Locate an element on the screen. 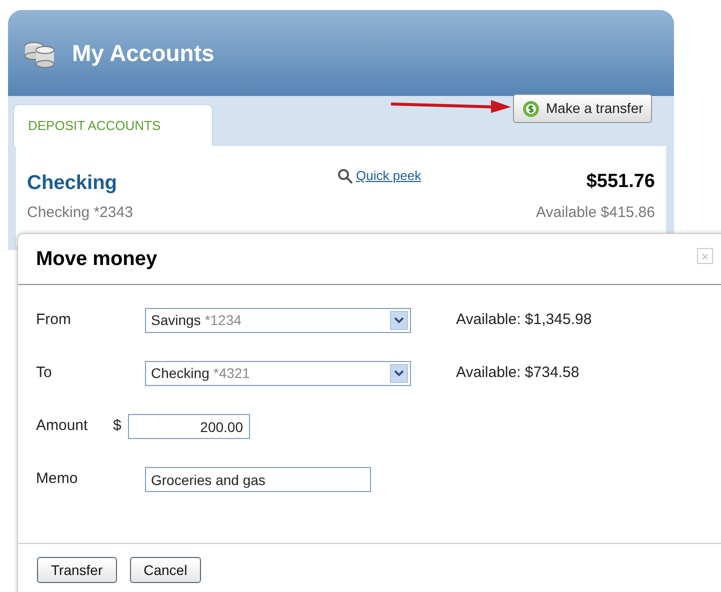  search-icon is located at coordinates (345, 176).